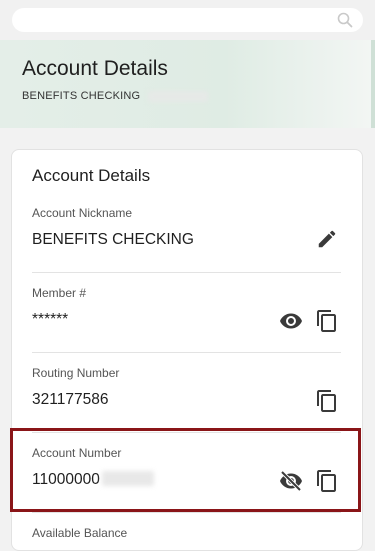 The image size is (375, 551). What do you see at coordinates (327, 239) in the screenshot?
I see `edit-icon` at bounding box center [327, 239].